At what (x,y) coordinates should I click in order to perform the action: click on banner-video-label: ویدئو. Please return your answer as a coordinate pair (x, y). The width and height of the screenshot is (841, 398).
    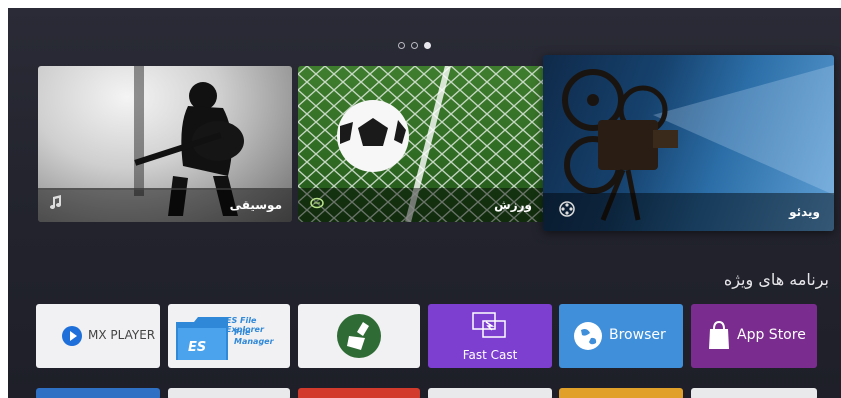
    Looking at the image, I should click on (804, 212).